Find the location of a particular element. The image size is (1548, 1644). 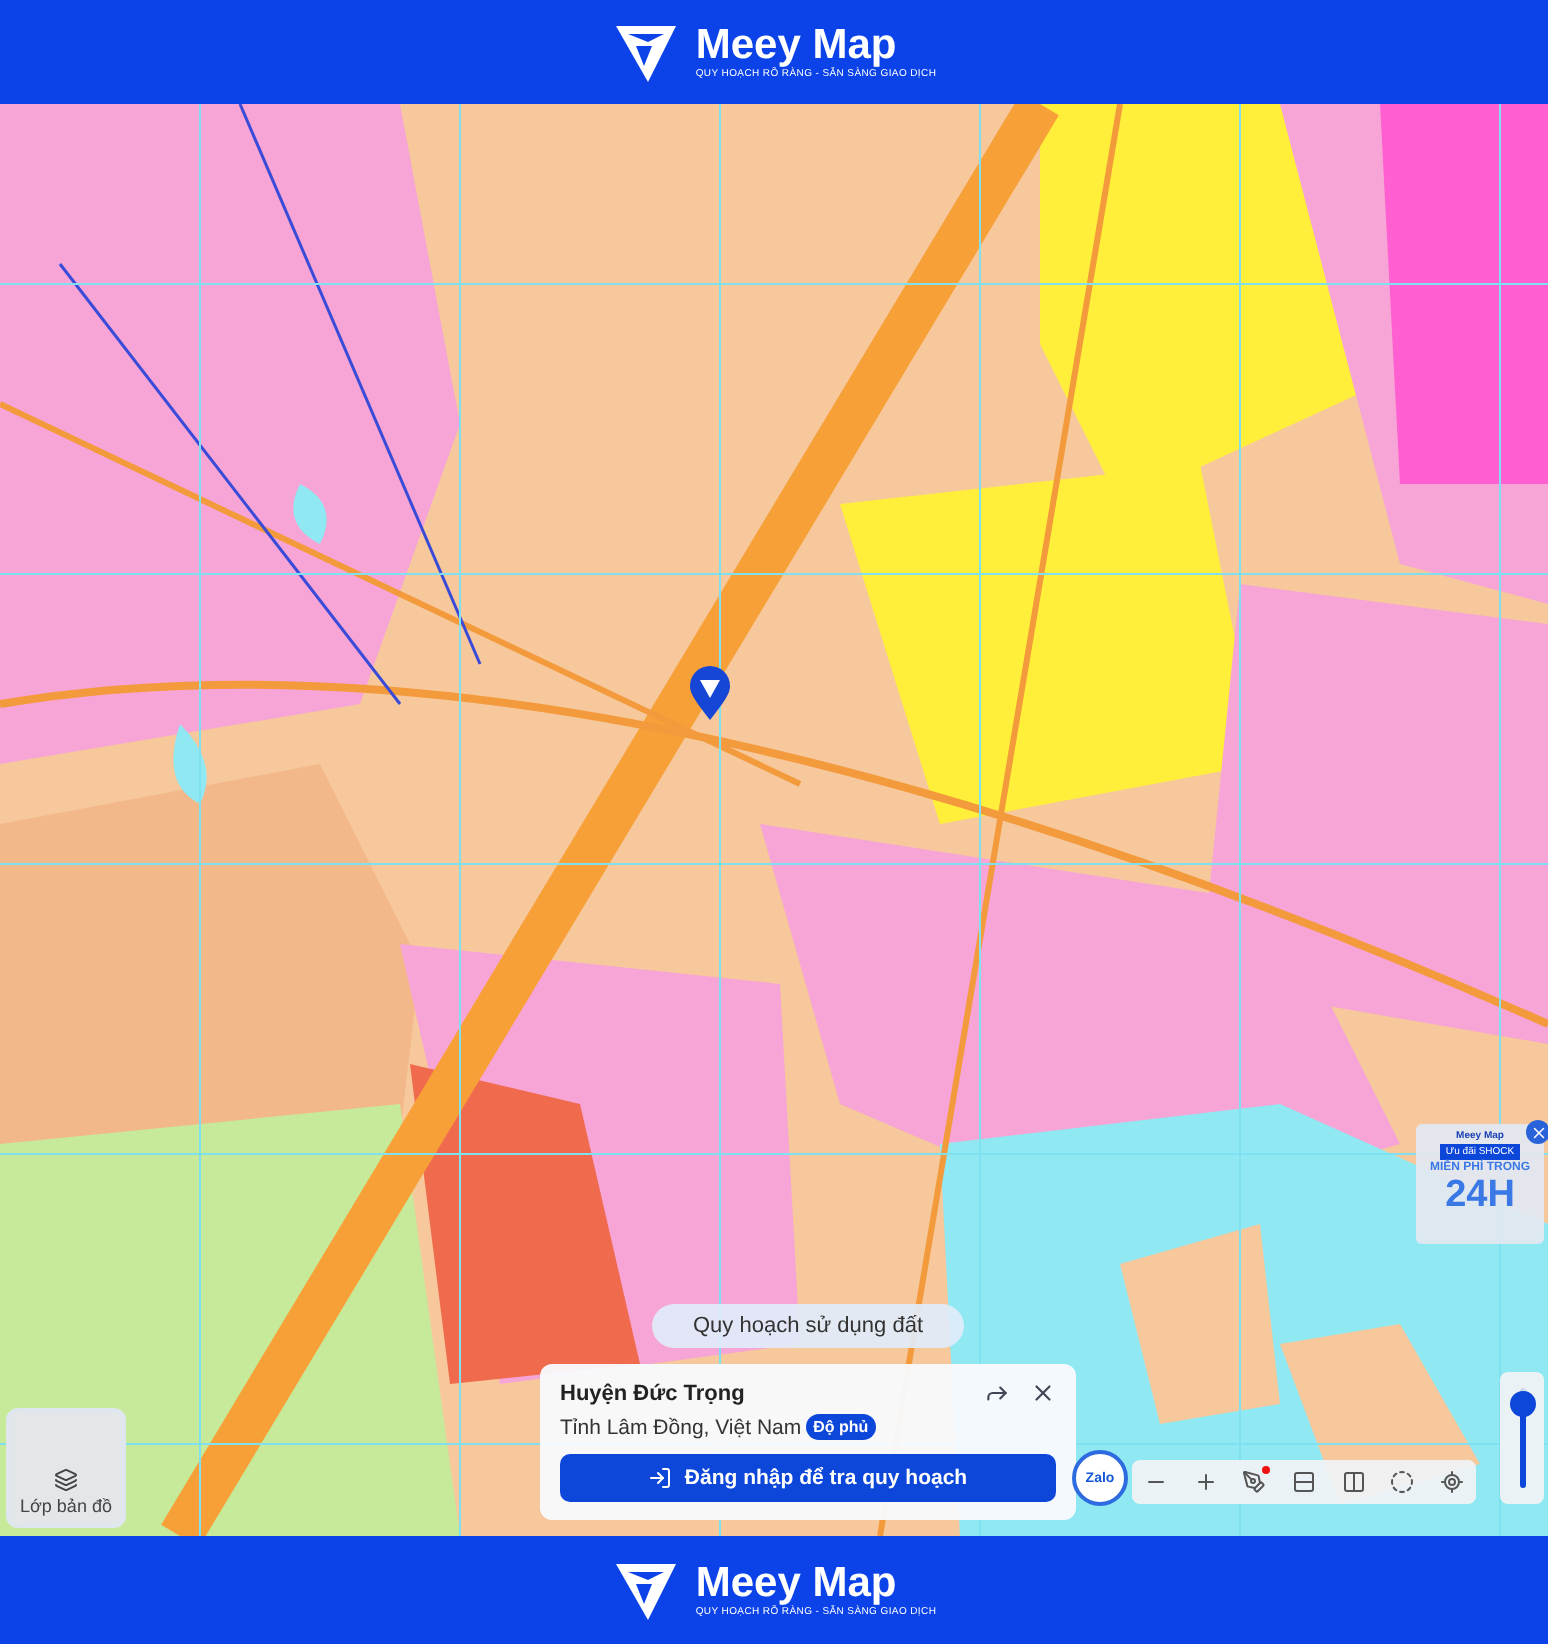

place-subtitle: Tỉnh Lâm Đồng, Việt Nam is located at coordinates (681, 1427).